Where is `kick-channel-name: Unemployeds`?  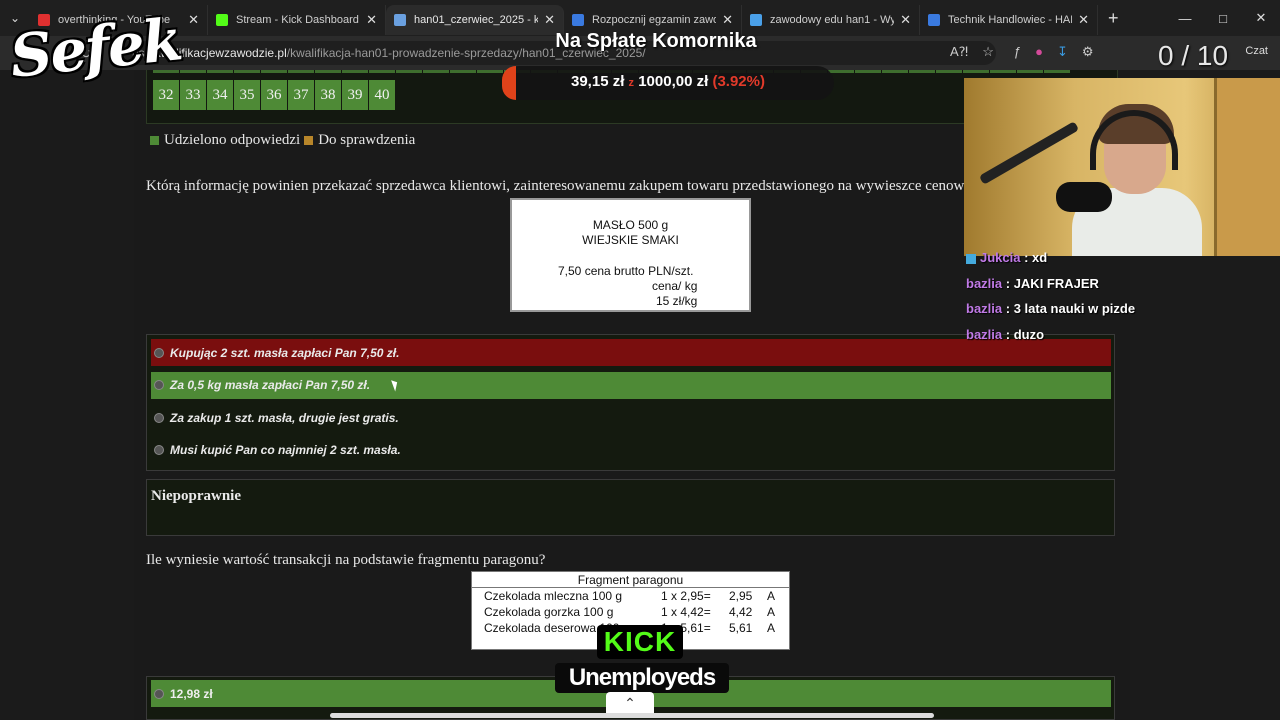
kick-channel-name: Unemployeds is located at coordinates (642, 678).